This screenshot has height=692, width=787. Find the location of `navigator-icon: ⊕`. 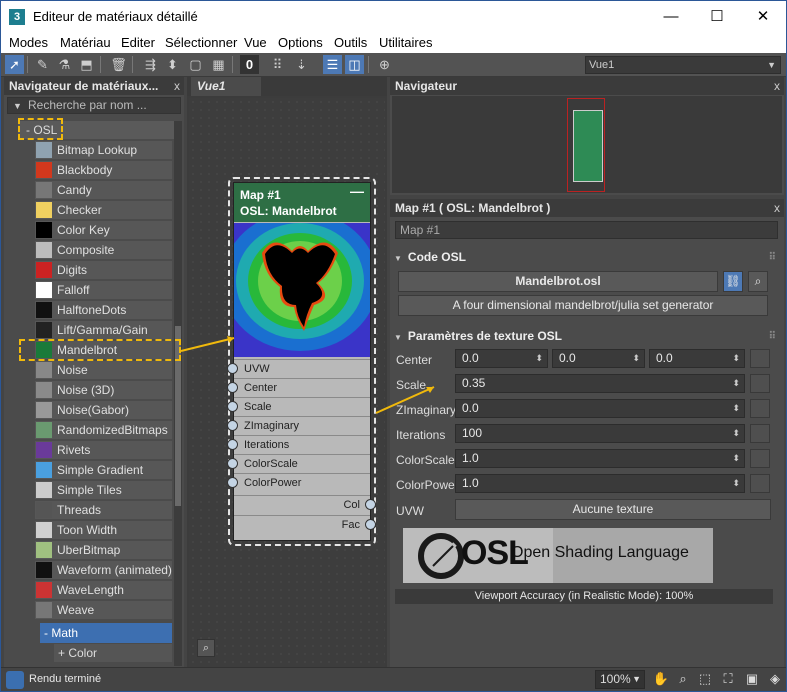

navigator-icon: ⊕ is located at coordinates (384, 64).